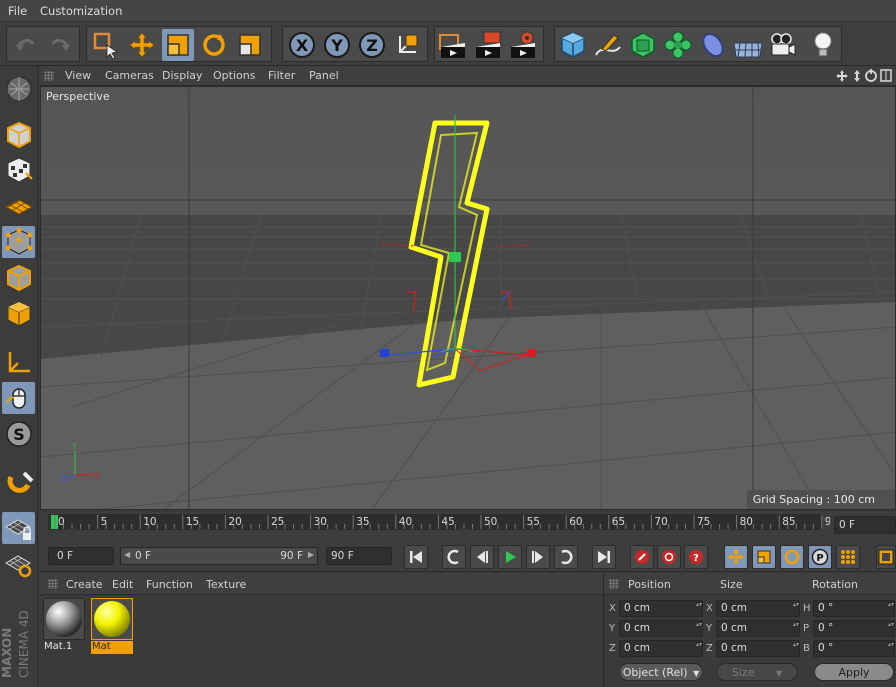 This screenshot has width=896, height=687. I want to click on rot-p-field: 0 °, so click(854, 628).